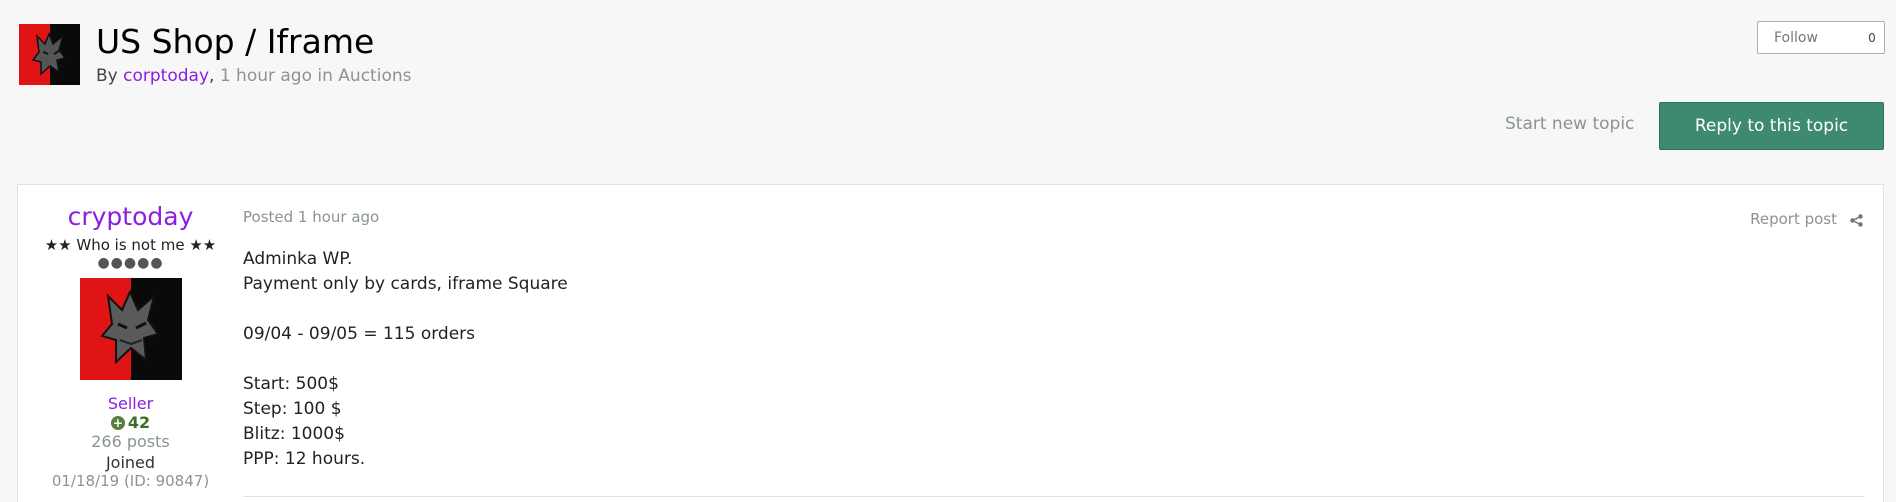 The height and width of the screenshot is (502, 1896). Describe the element at coordinates (139, 422) in the screenshot. I see `reputation-value: 42` at that location.